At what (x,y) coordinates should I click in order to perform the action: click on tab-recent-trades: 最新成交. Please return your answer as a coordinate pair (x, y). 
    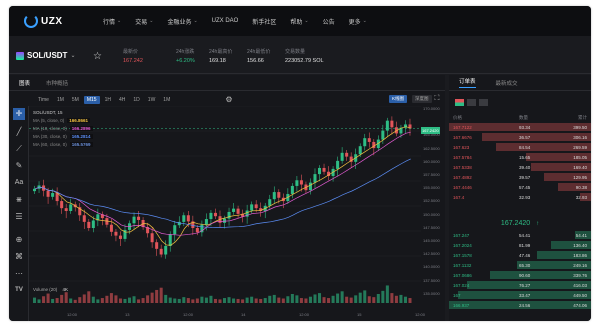
    Looking at the image, I should click on (507, 83).